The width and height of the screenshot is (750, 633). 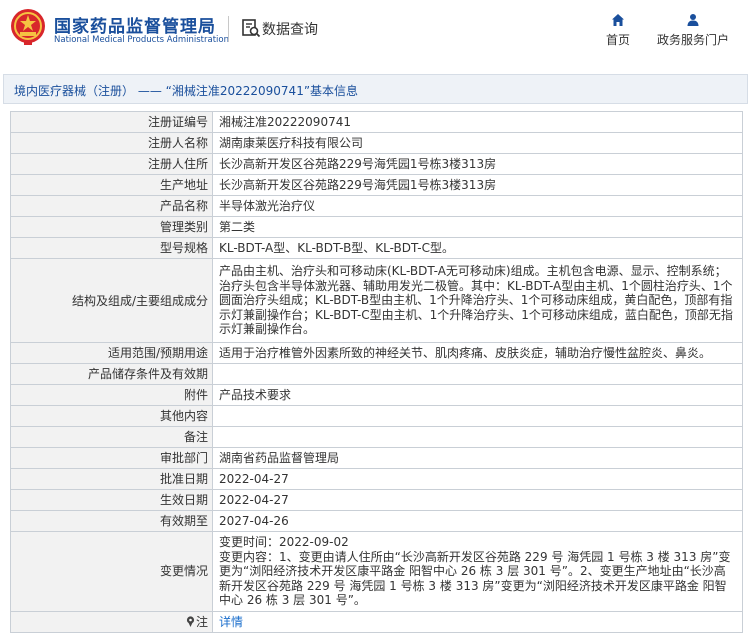 I want to click on table-row: 产品名称 半导体激光治疗仪, so click(x=376, y=206).